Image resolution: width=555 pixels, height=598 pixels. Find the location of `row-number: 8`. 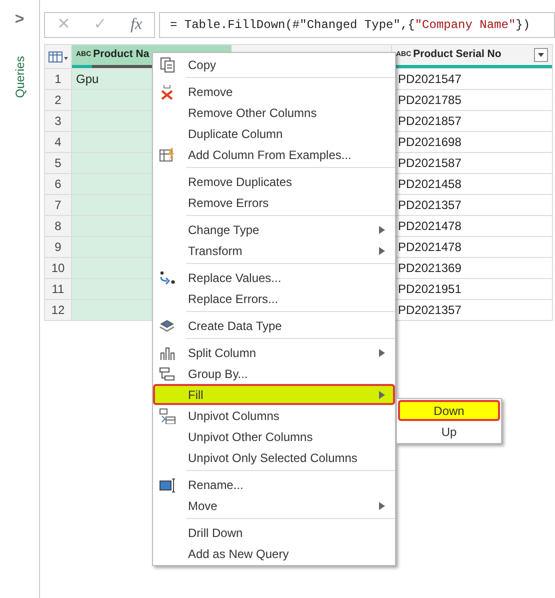

row-number: 8 is located at coordinates (58, 226).